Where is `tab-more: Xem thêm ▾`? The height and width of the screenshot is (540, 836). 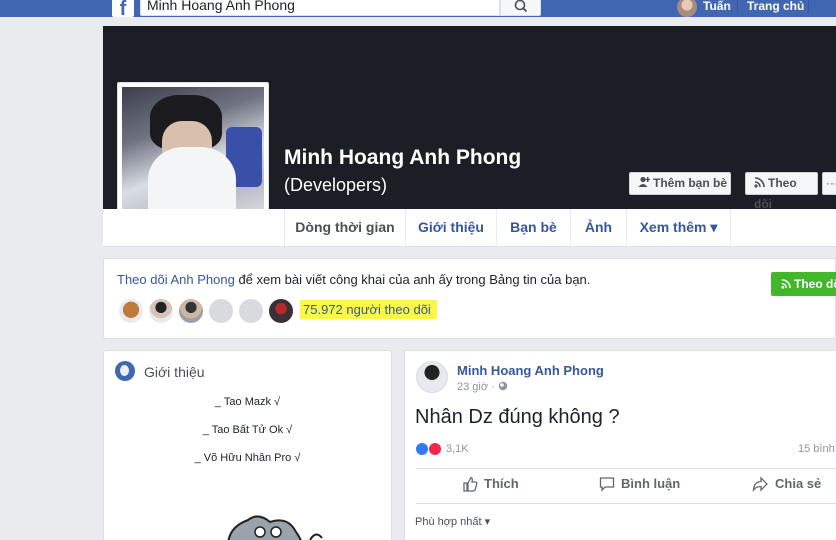
tab-more: Xem thêm ▾ is located at coordinates (678, 228).